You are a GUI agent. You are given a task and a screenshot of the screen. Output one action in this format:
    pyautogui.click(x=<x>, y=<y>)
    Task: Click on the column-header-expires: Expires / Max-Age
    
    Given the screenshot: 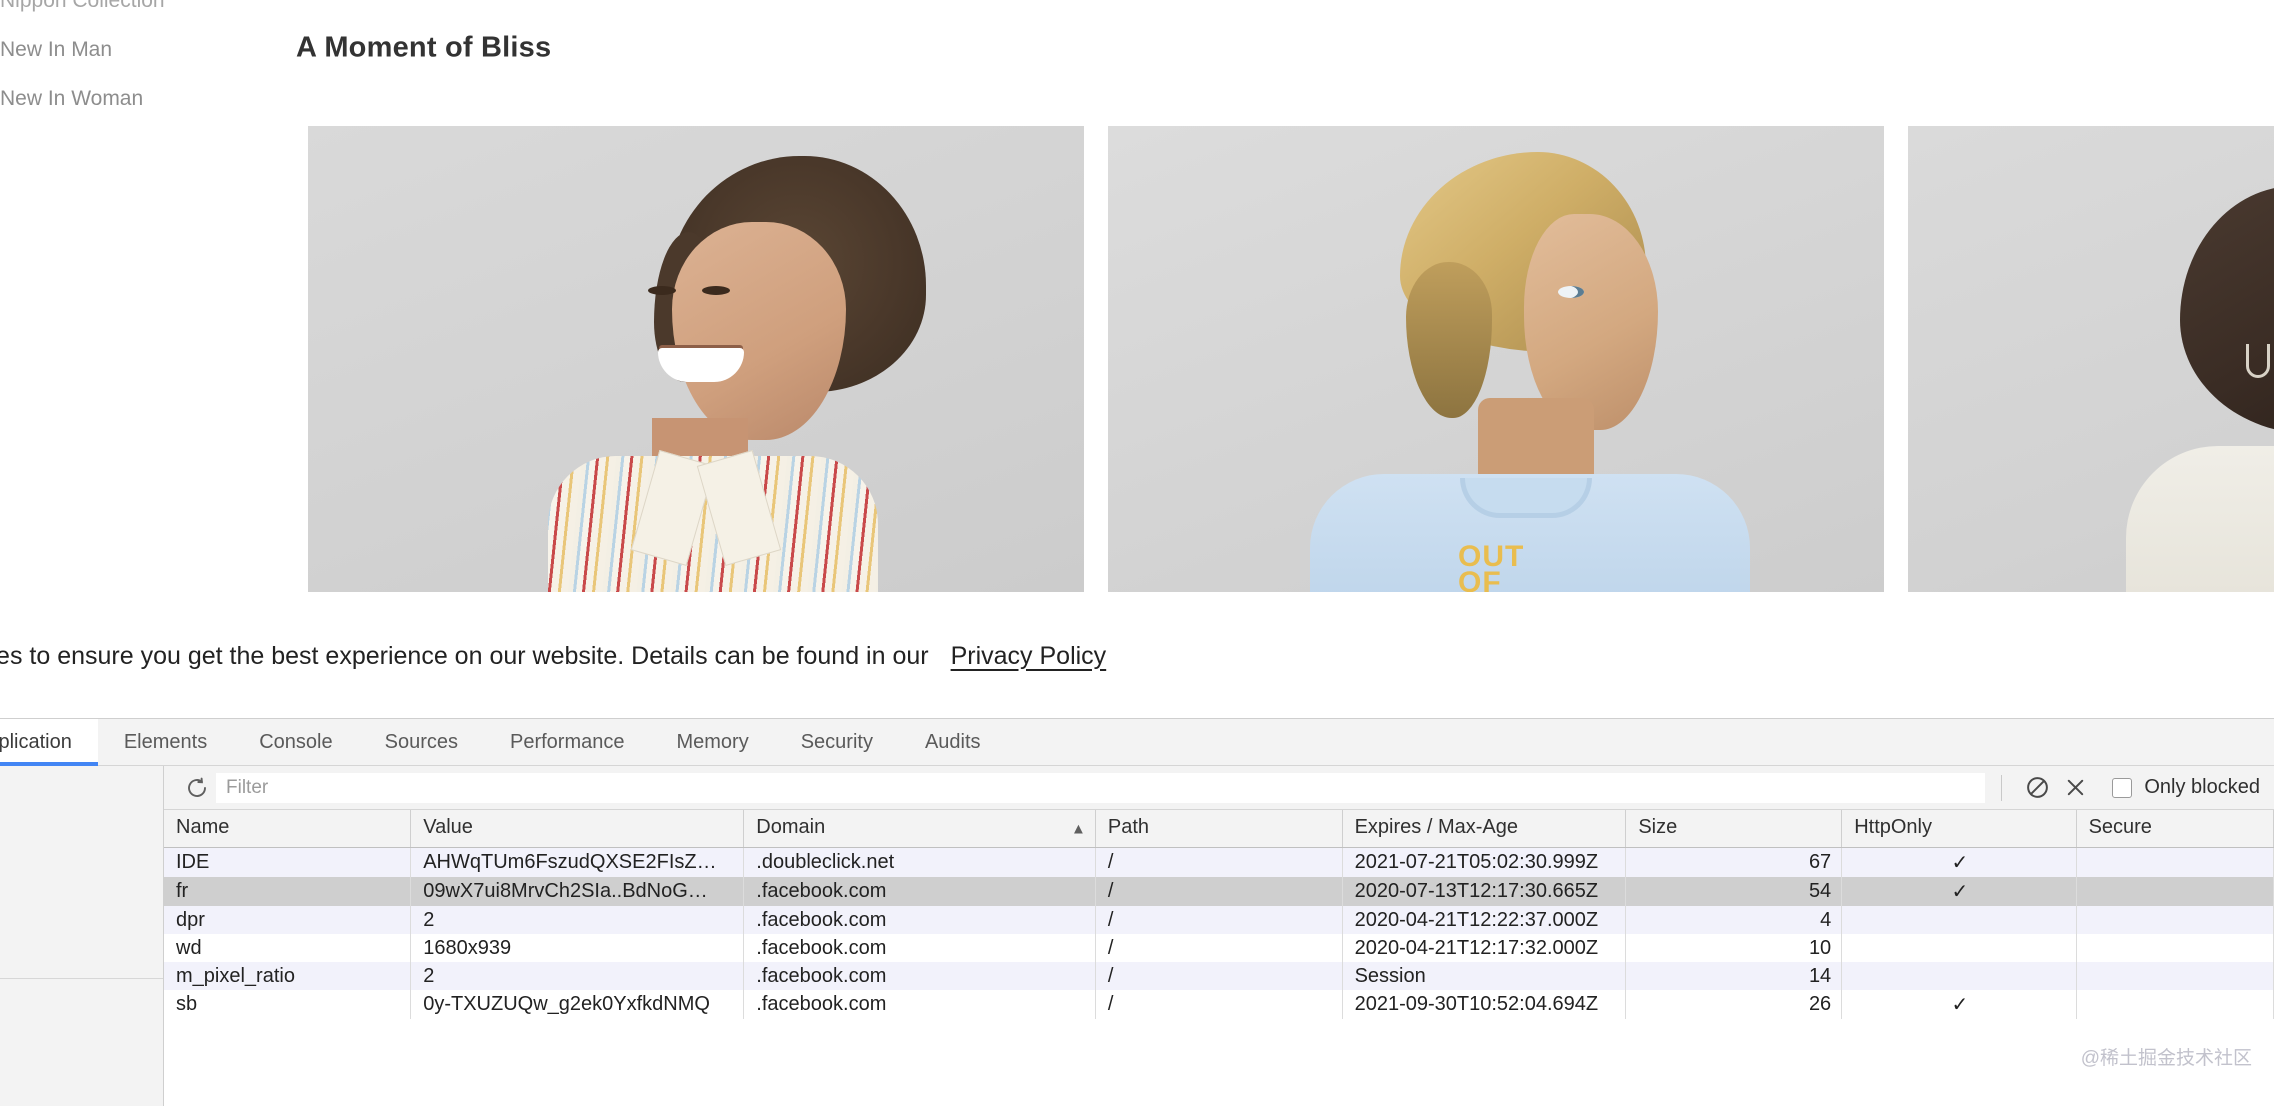 What is the action you would take?
    pyautogui.click(x=1484, y=829)
    